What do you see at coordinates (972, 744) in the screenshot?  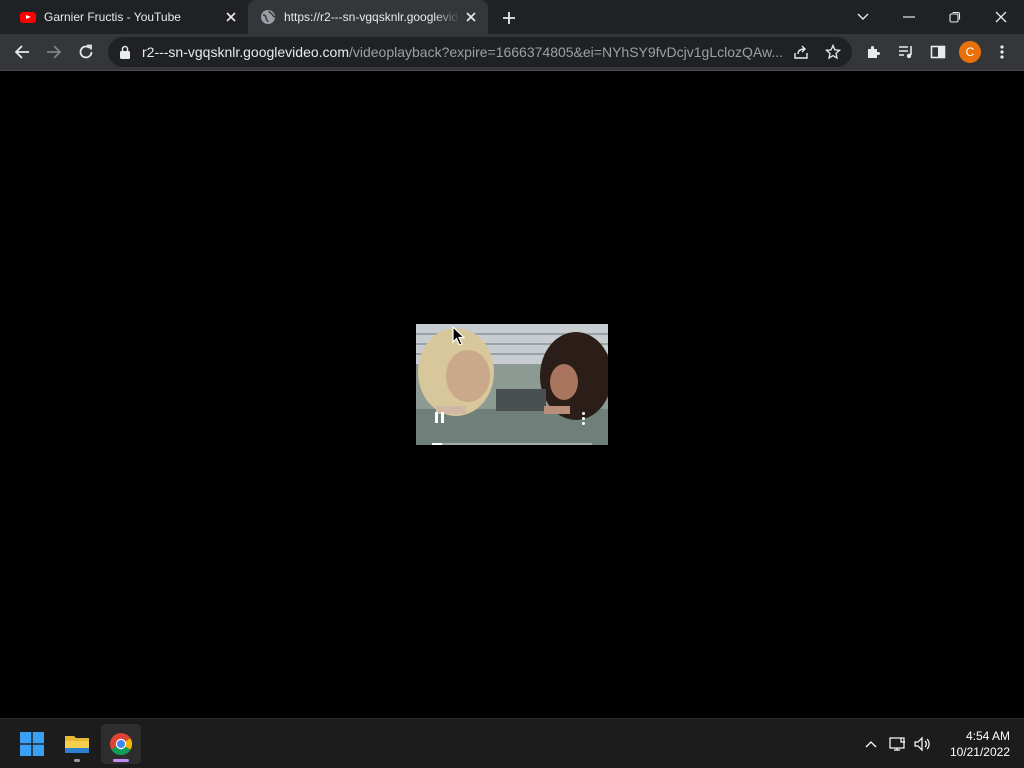 I see `system-clock: 4:54 AM 10/21/2022` at bounding box center [972, 744].